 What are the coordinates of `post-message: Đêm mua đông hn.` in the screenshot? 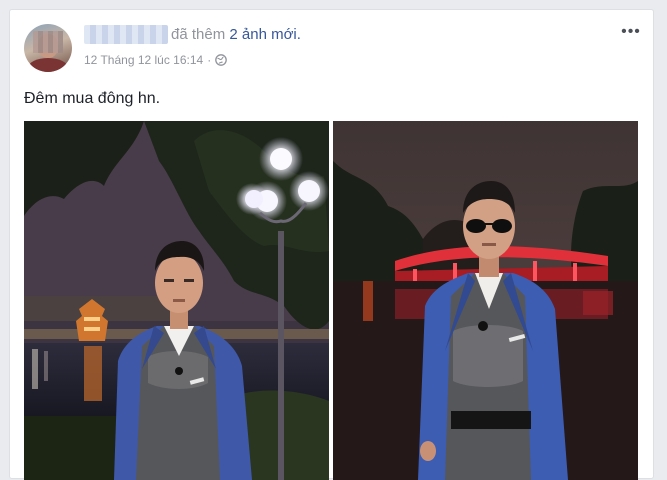 It's located at (92, 98).